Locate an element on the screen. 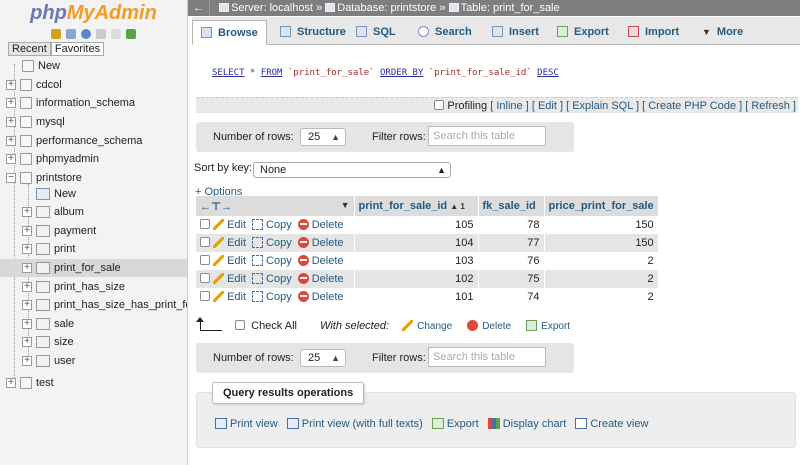 Image resolution: width=800 pixels, height=465 pixels. logout-icon is located at coordinates (70, 34).